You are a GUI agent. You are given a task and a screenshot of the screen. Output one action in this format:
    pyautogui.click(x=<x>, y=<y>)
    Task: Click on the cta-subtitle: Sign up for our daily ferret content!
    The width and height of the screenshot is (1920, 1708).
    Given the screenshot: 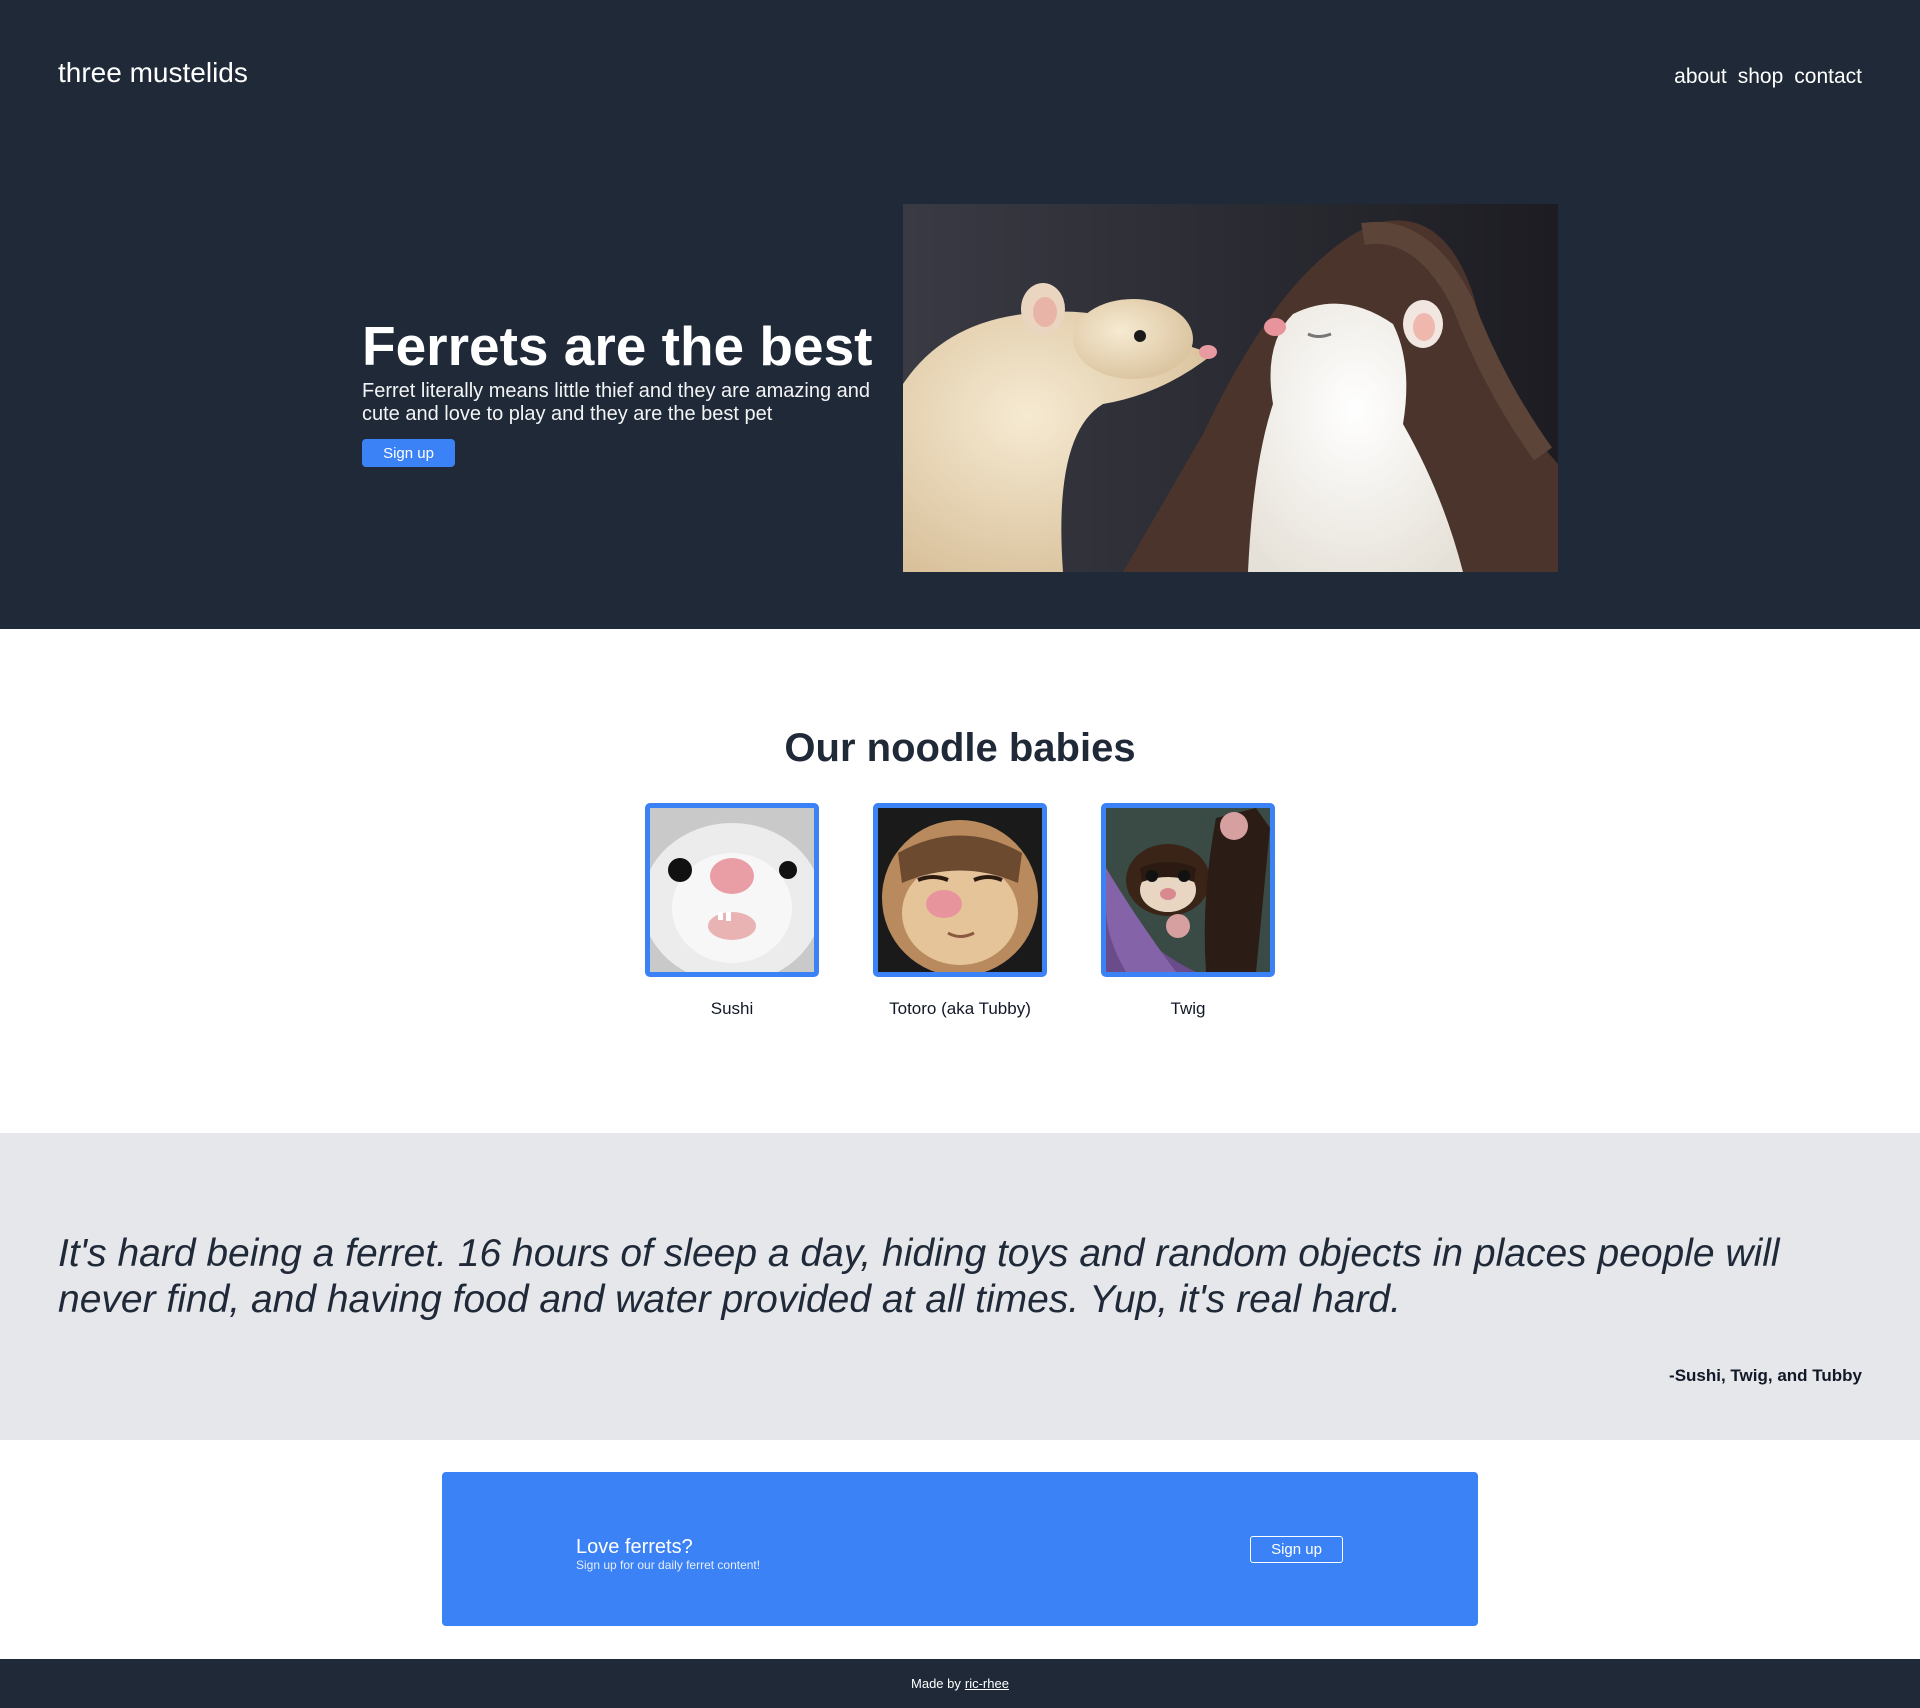 What is the action you would take?
    pyautogui.click(x=668, y=1565)
    